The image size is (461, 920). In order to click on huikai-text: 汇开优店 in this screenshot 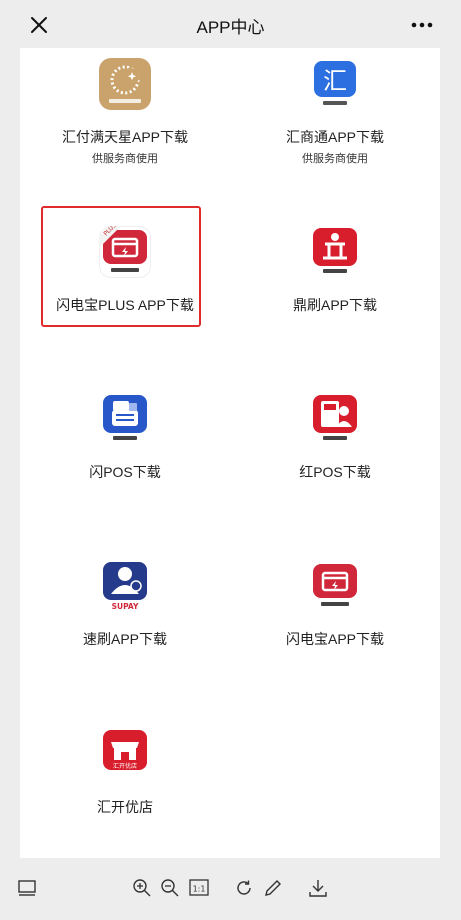, I will do `click(125, 766)`.